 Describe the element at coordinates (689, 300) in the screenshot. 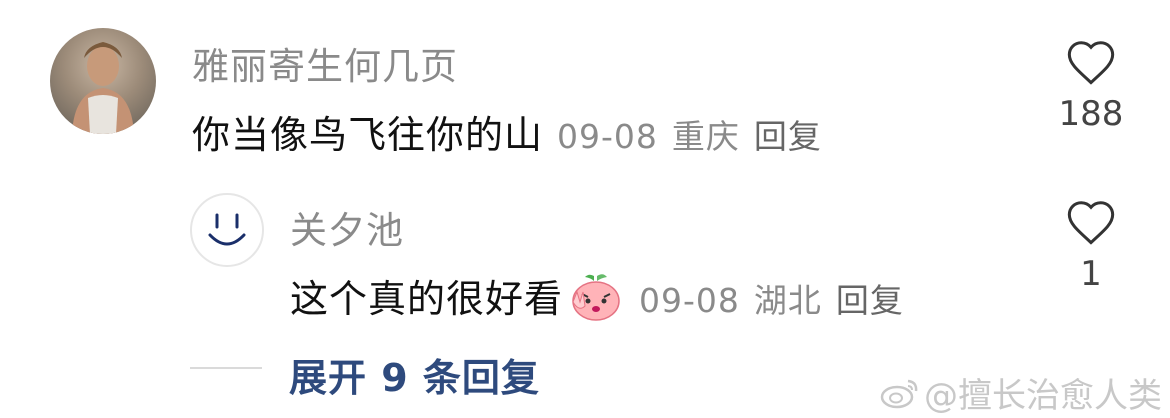

I see `reply-date: 09-08` at that location.